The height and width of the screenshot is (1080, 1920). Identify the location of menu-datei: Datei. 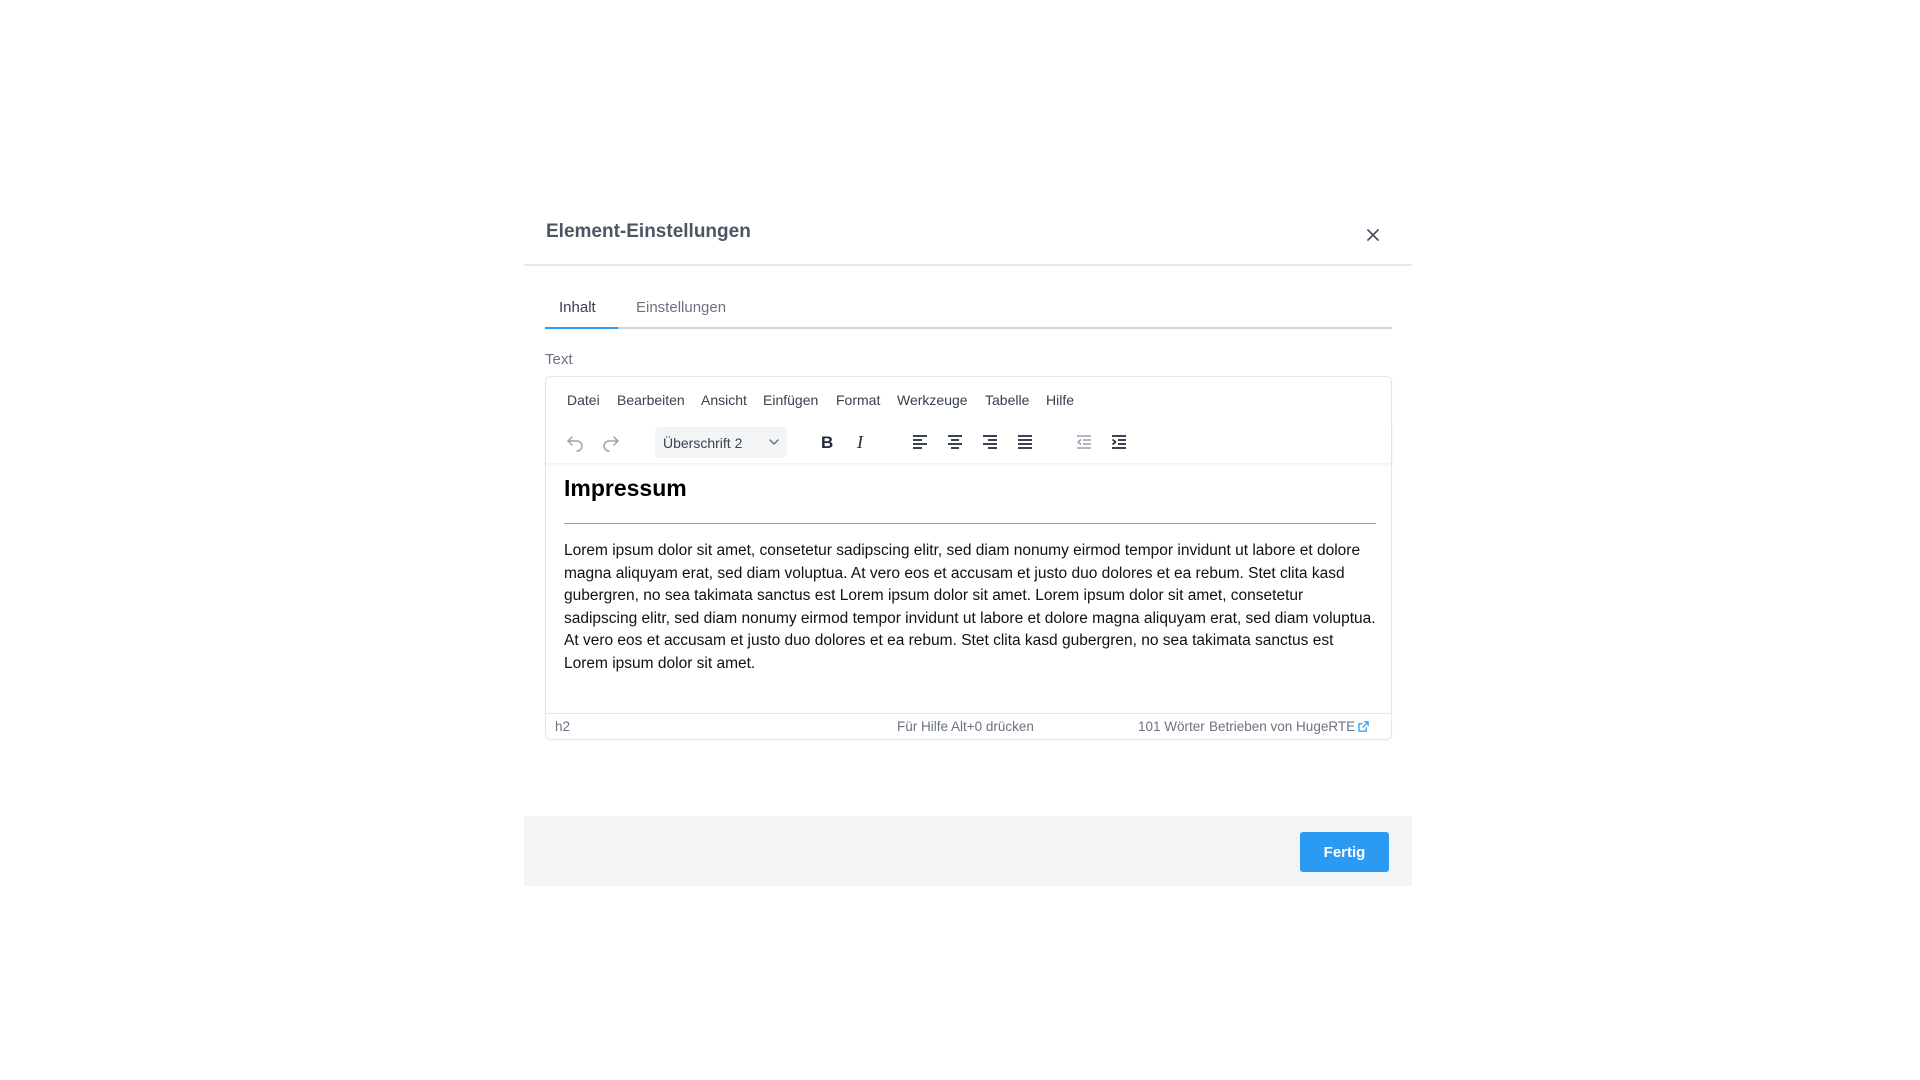
(583, 400).